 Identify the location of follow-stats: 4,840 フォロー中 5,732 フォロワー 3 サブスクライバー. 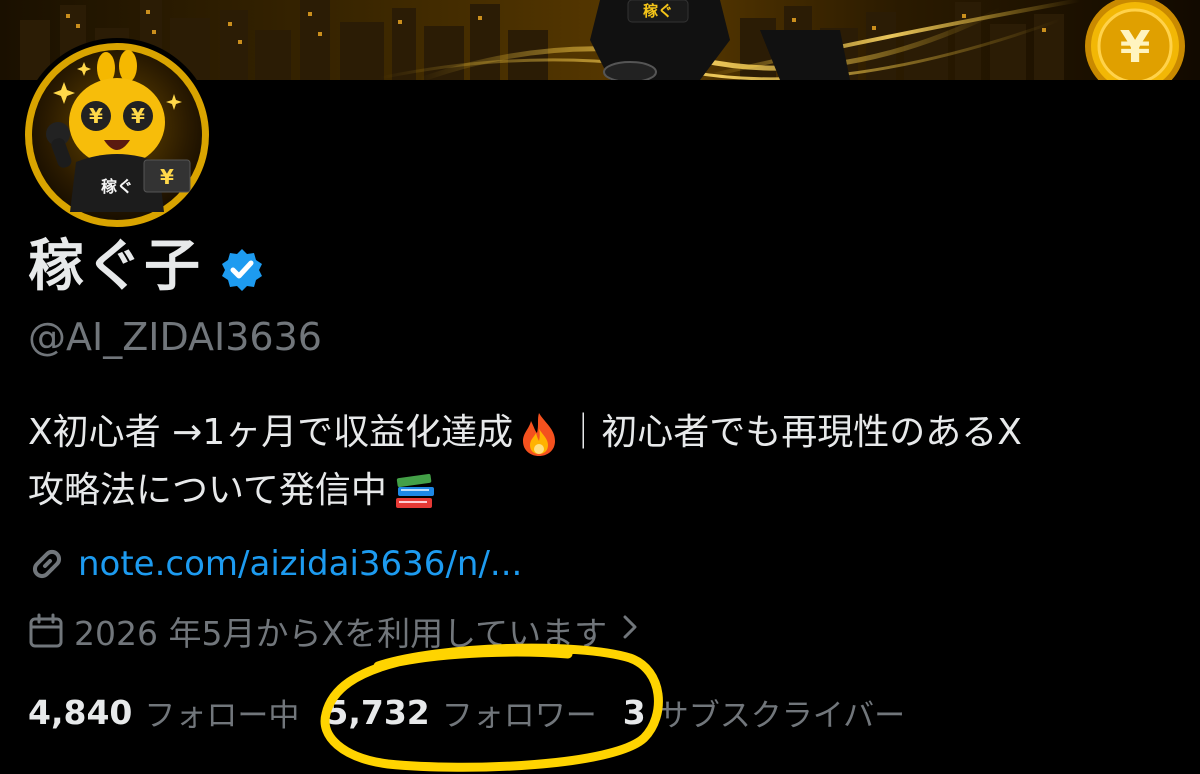
(466, 712).